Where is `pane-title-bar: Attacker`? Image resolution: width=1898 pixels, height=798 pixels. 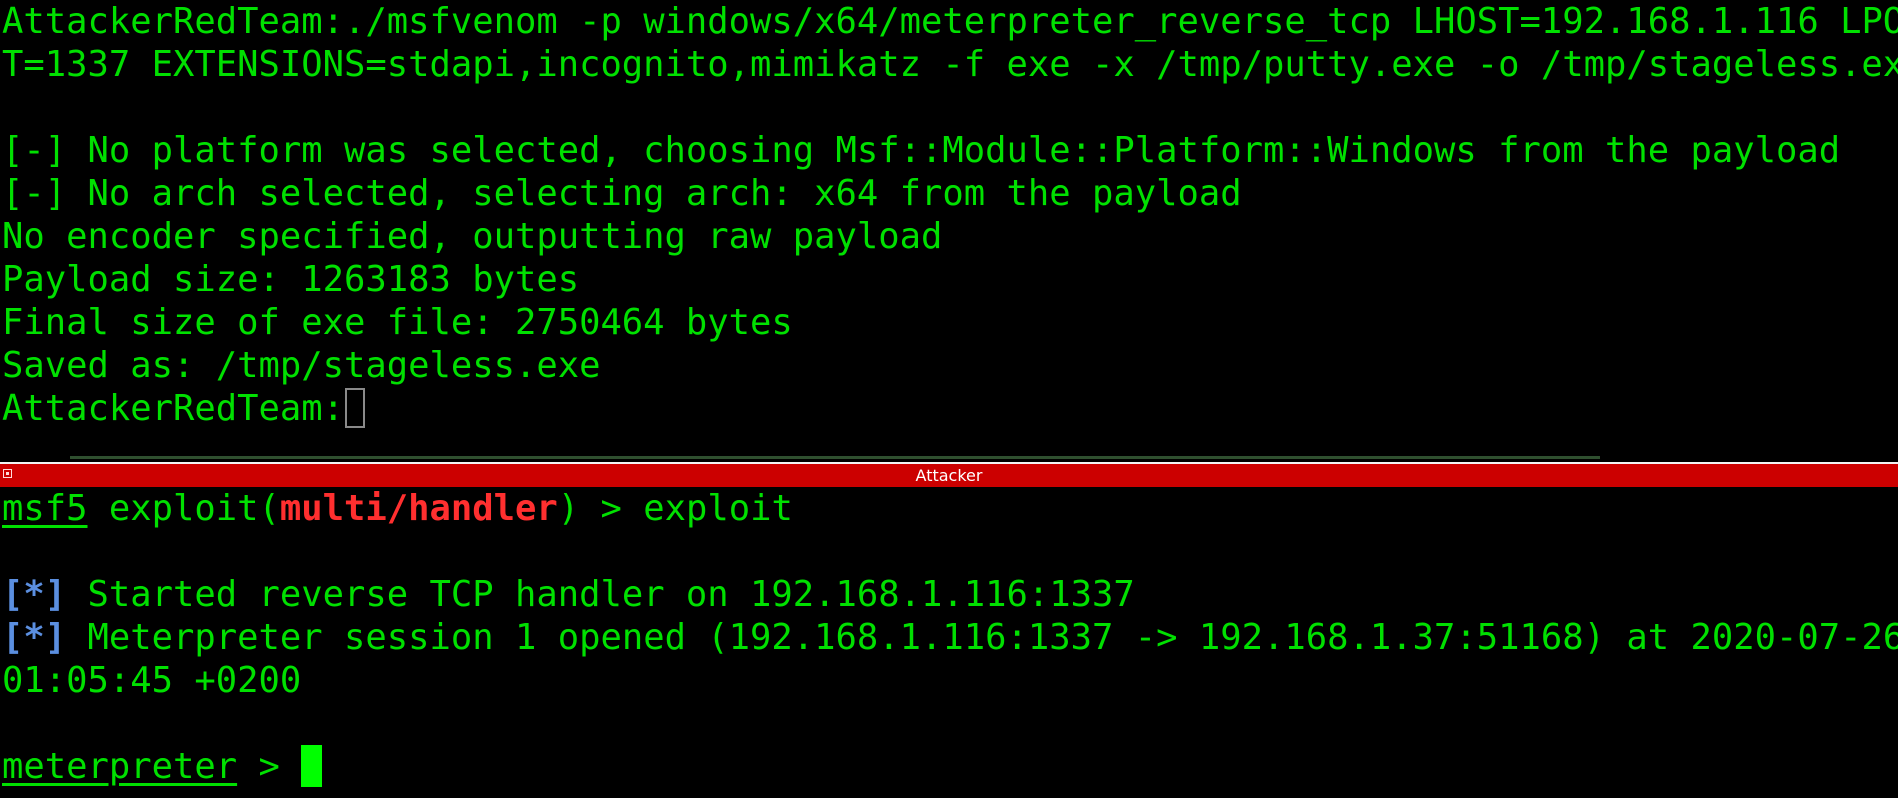 pane-title-bar: Attacker is located at coordinates (949, 474).